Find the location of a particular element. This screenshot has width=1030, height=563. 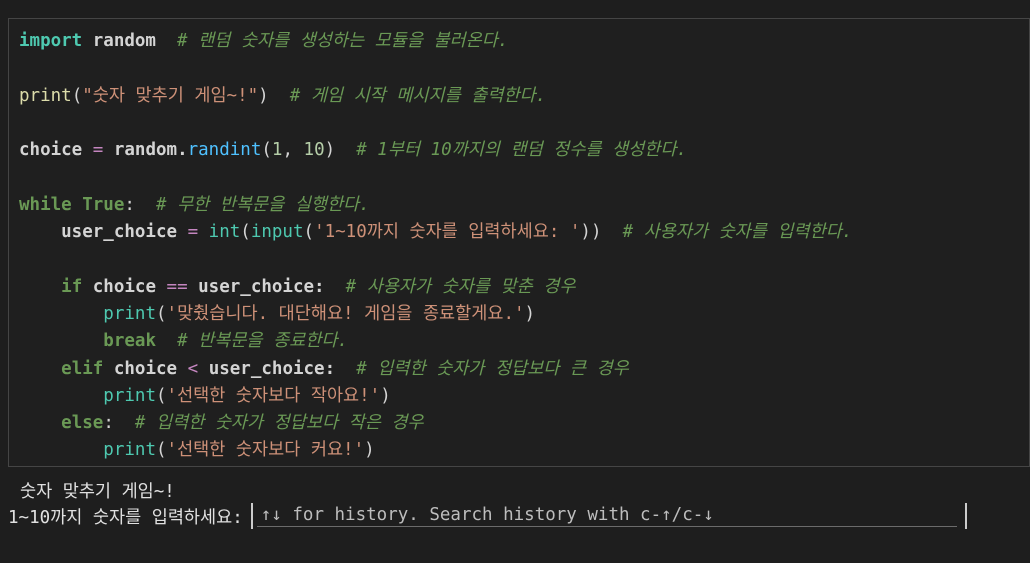

code-line: else: # 입력한 숫자가 정답보다 작은 경우 is located at coordinates (435, 423).